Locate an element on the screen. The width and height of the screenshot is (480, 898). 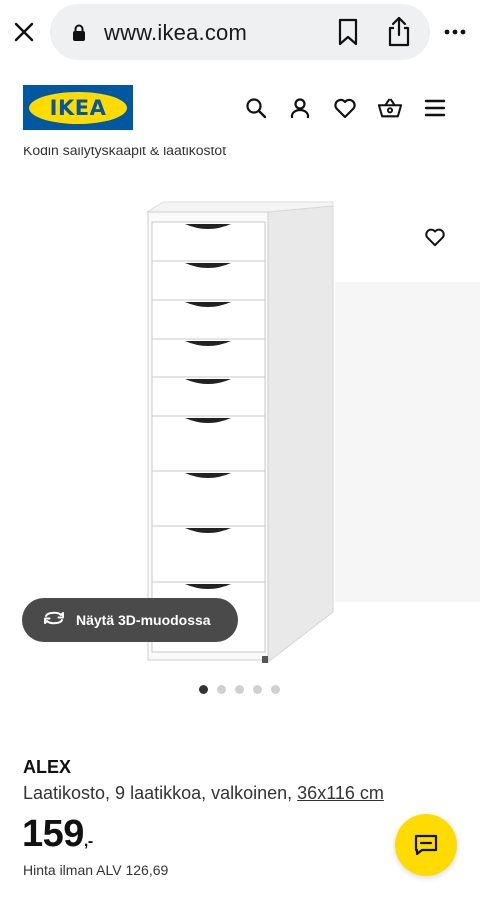
close-icon is located at coordinates (24, 32).